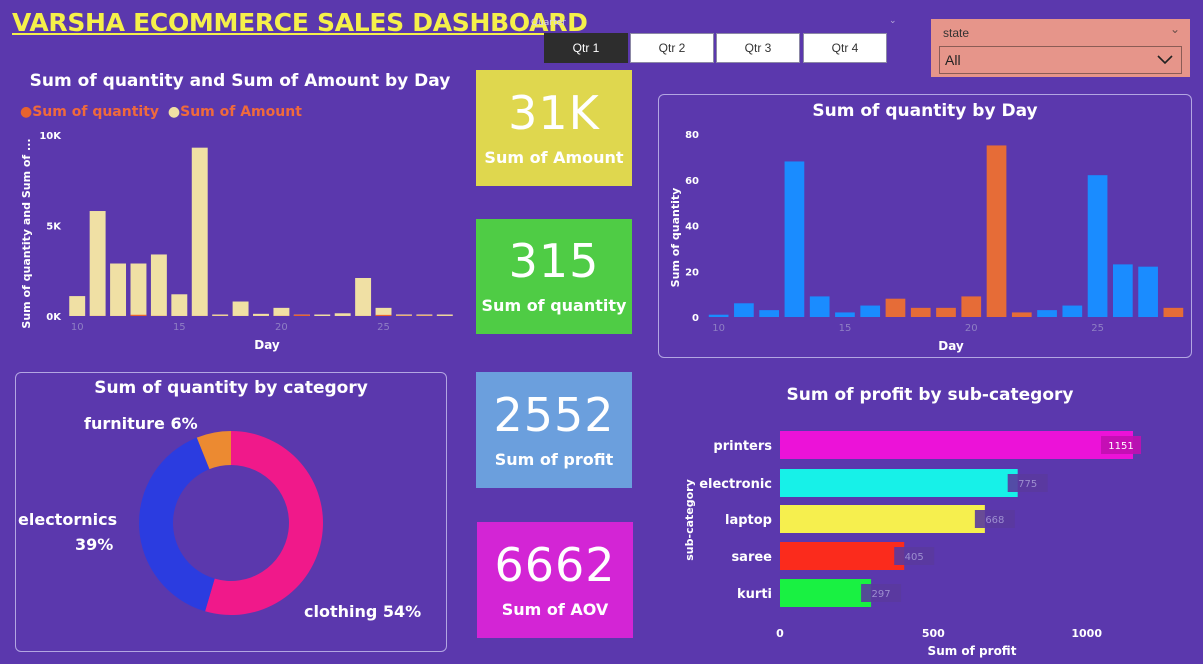 The image size is (1203, 664). What do you see at coordinates (1120, 446) in the screenshot?
I see `data-label: 1151` at bounding box center [1120, 446].